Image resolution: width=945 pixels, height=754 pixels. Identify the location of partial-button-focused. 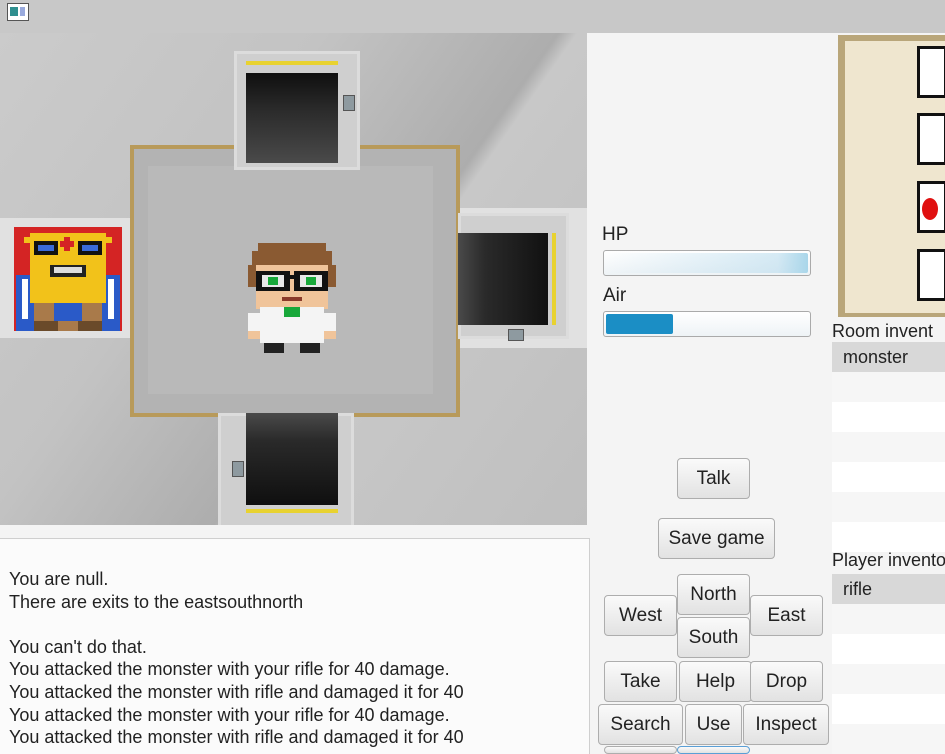
(713, 750).